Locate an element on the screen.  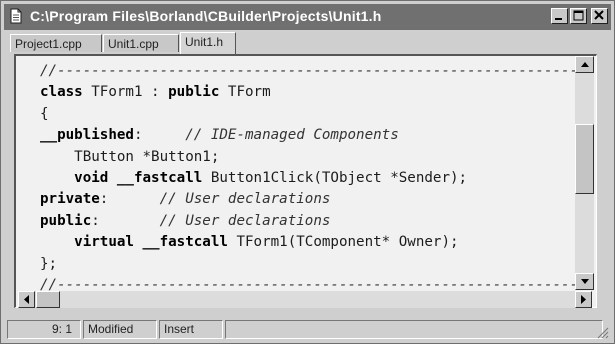
arrow-up-icon is located at coordinates (585, 64).